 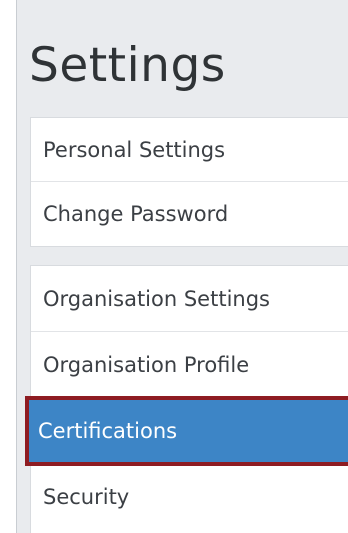 I want to click on menu-item-organisation-profile: Organisation Profile, so click(x=189, y=365).